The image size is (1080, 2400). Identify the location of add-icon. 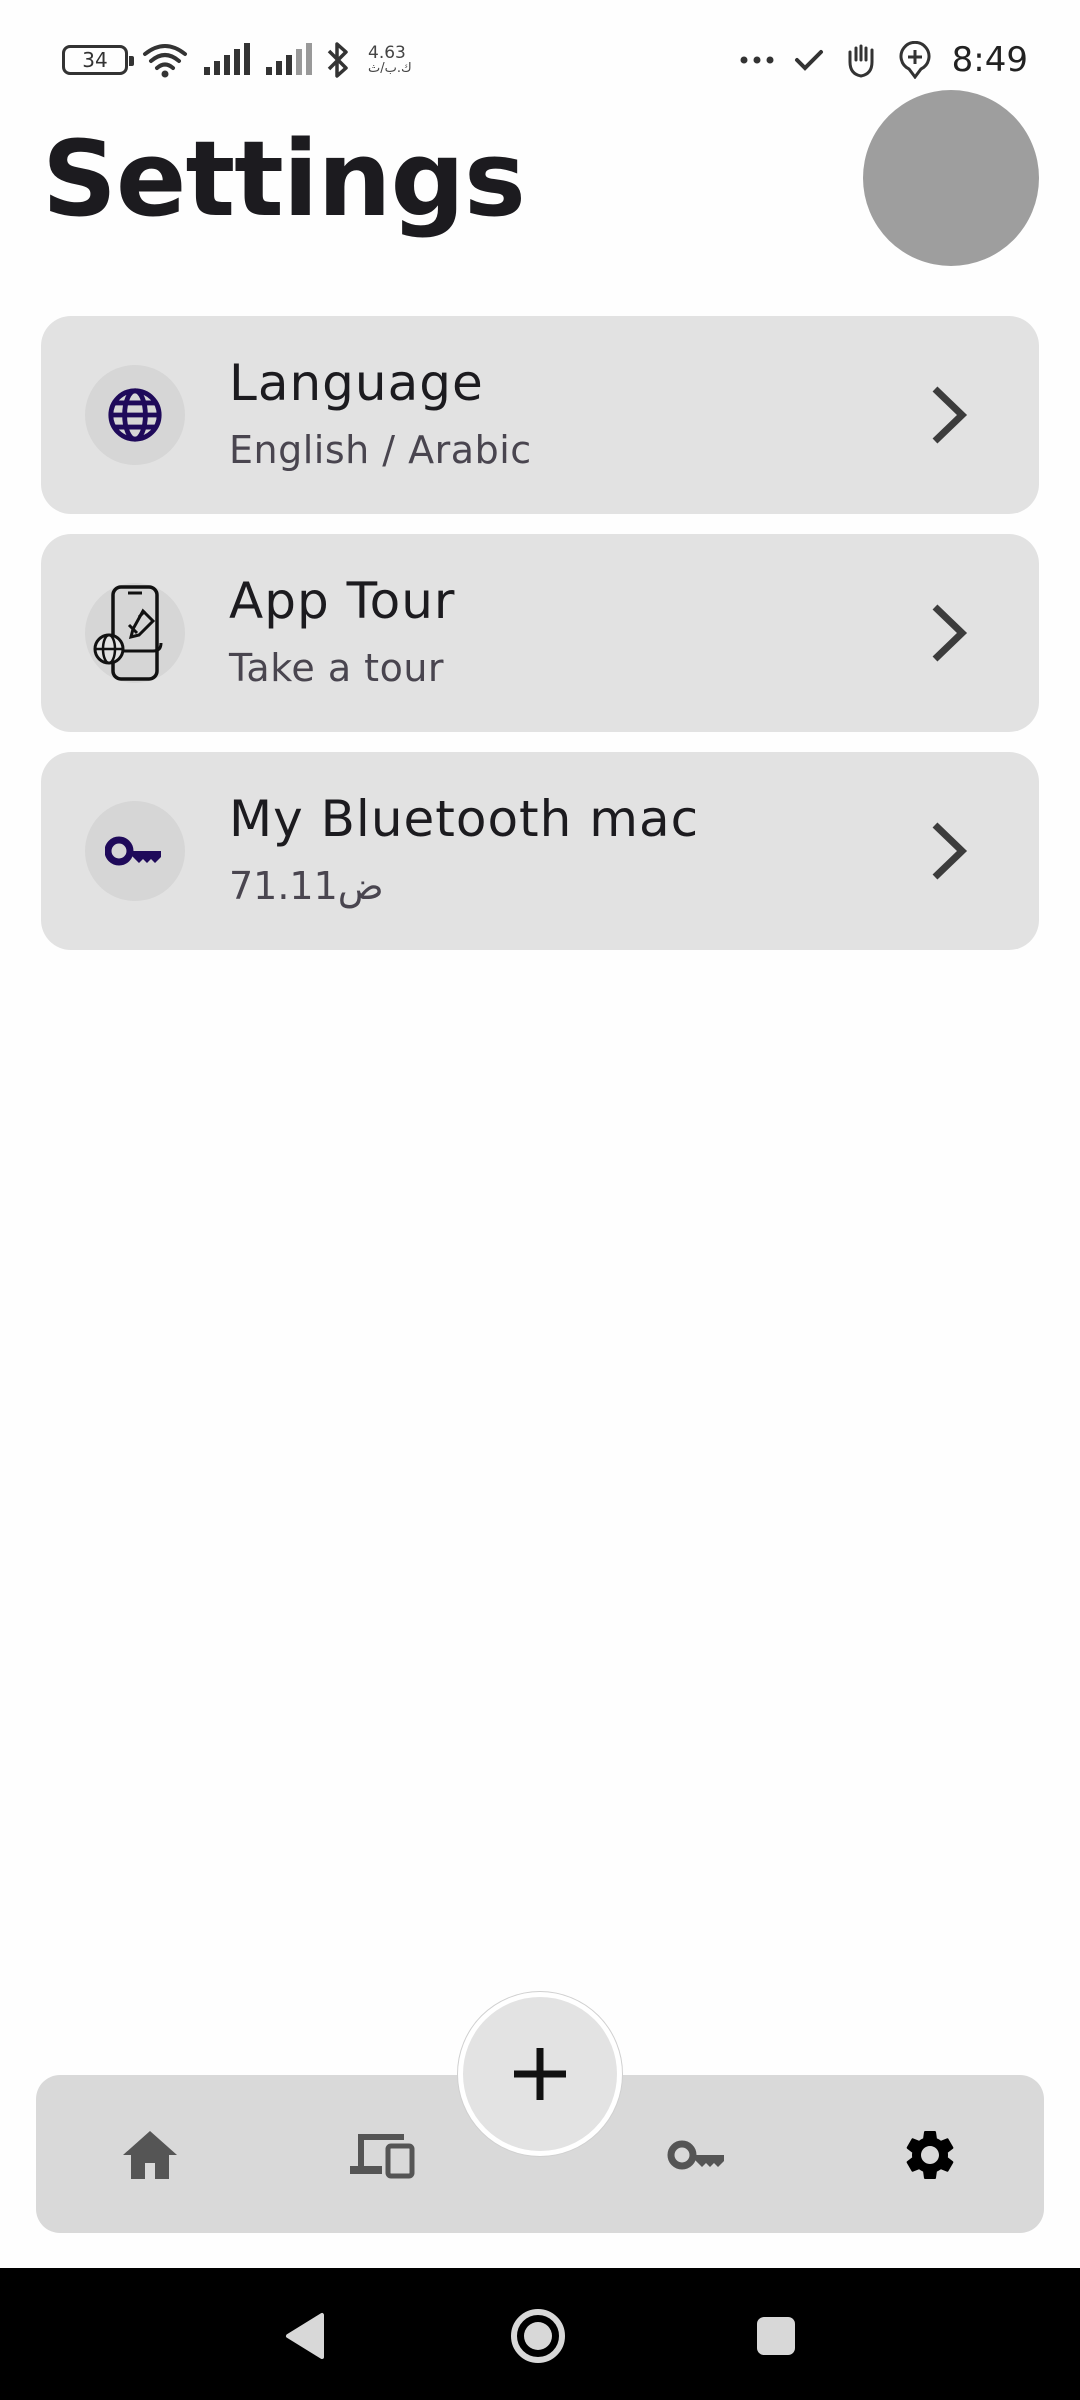
(540, 2074).